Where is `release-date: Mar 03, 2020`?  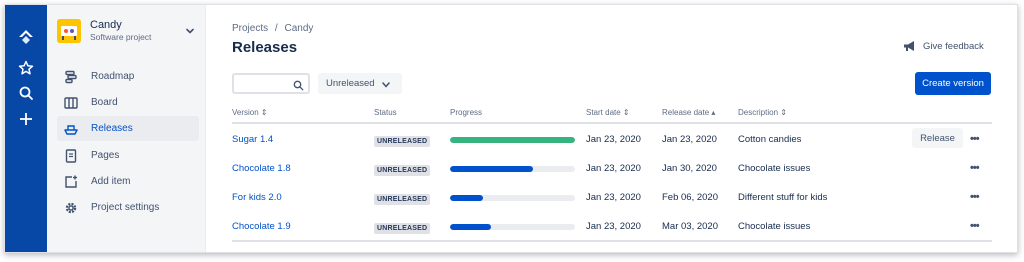
release-date: Mar 03, 2020 is located at coordinates (690, 226).